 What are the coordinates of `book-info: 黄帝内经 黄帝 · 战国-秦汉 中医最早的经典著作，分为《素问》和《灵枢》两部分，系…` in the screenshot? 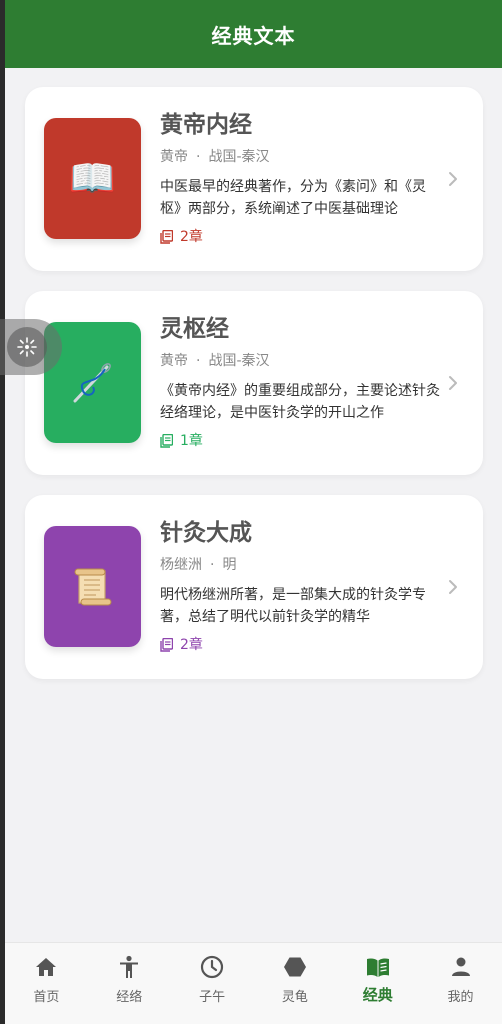 It's located at (300, 177).